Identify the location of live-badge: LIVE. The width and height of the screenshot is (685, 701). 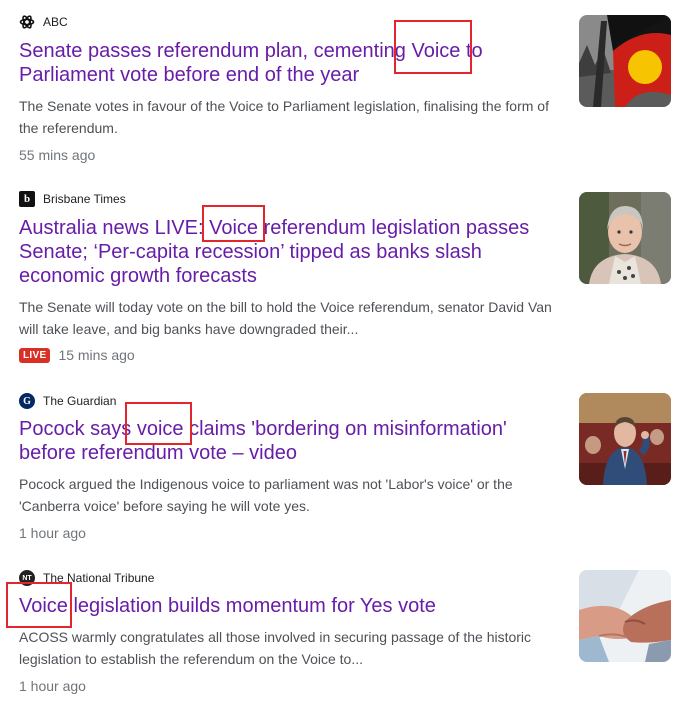
(35, 355).